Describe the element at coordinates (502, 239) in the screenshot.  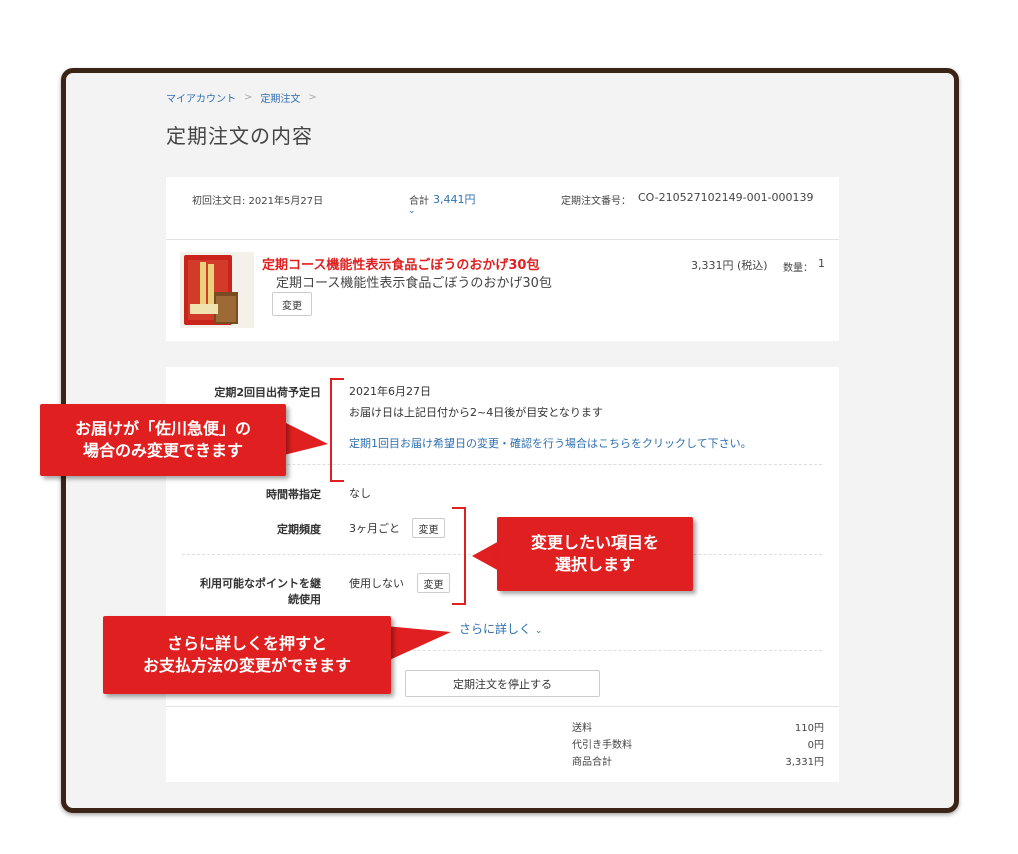
I see `summary-divider` at that location.